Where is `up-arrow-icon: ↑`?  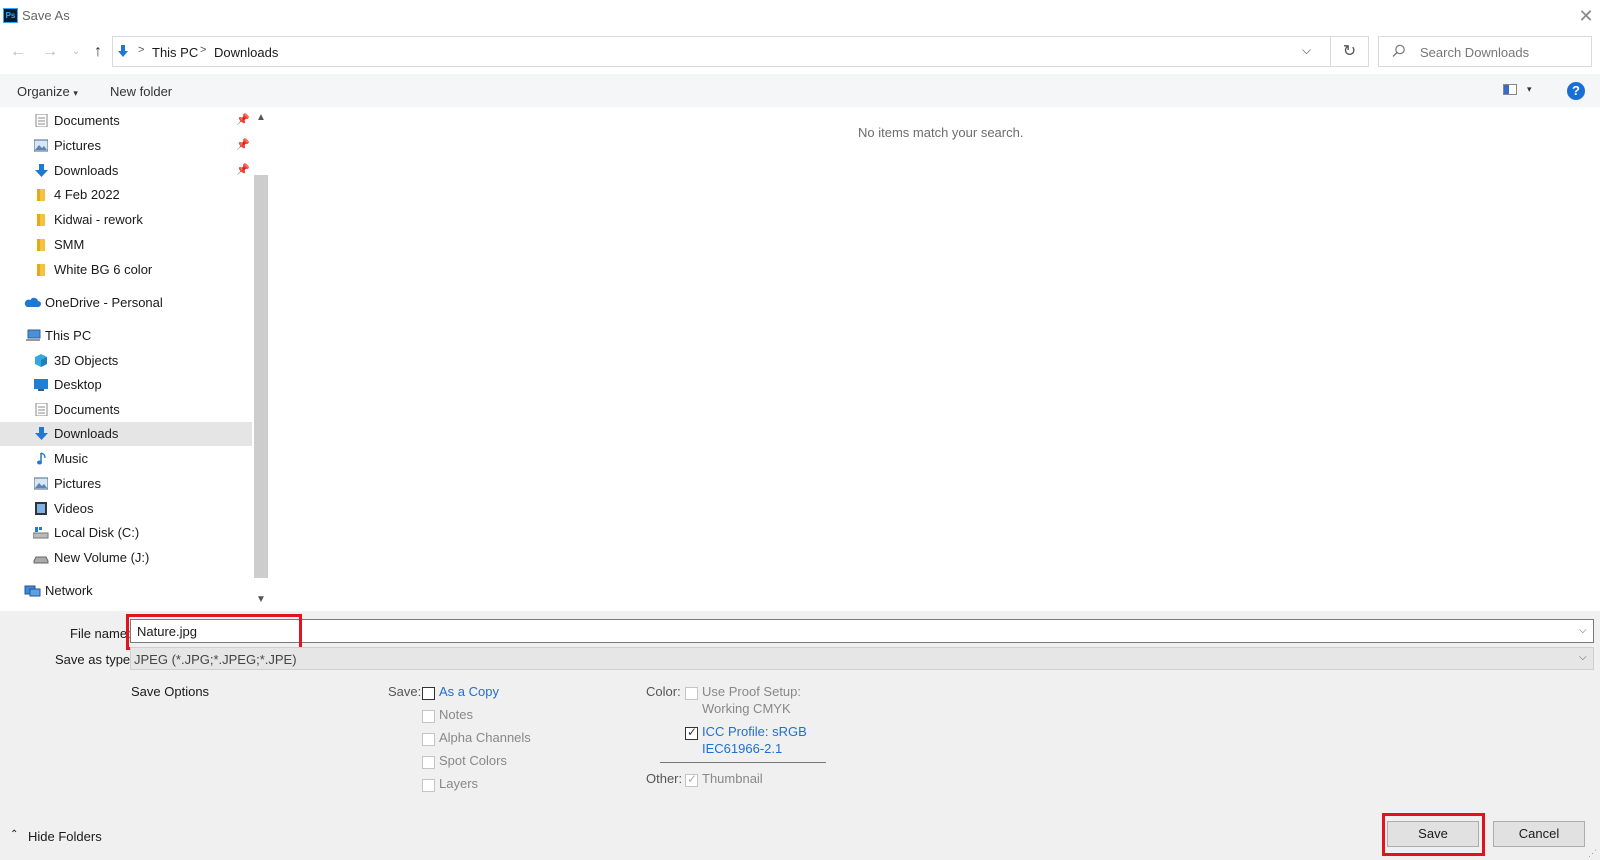 up-arrow-icon: ↑ is located at coordinates (98, 52).